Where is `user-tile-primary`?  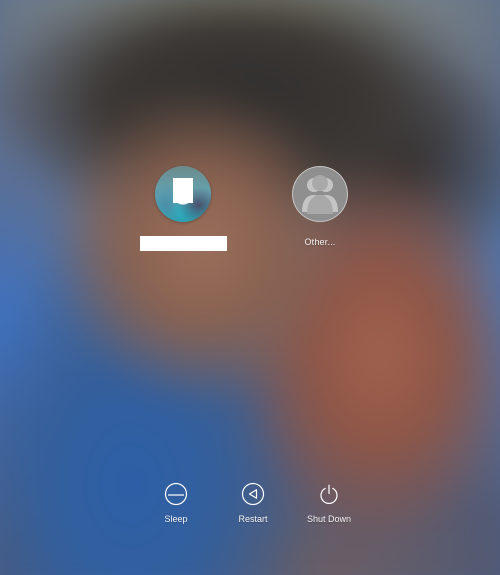
user-tile-primary is located at coordinates (183, 208).